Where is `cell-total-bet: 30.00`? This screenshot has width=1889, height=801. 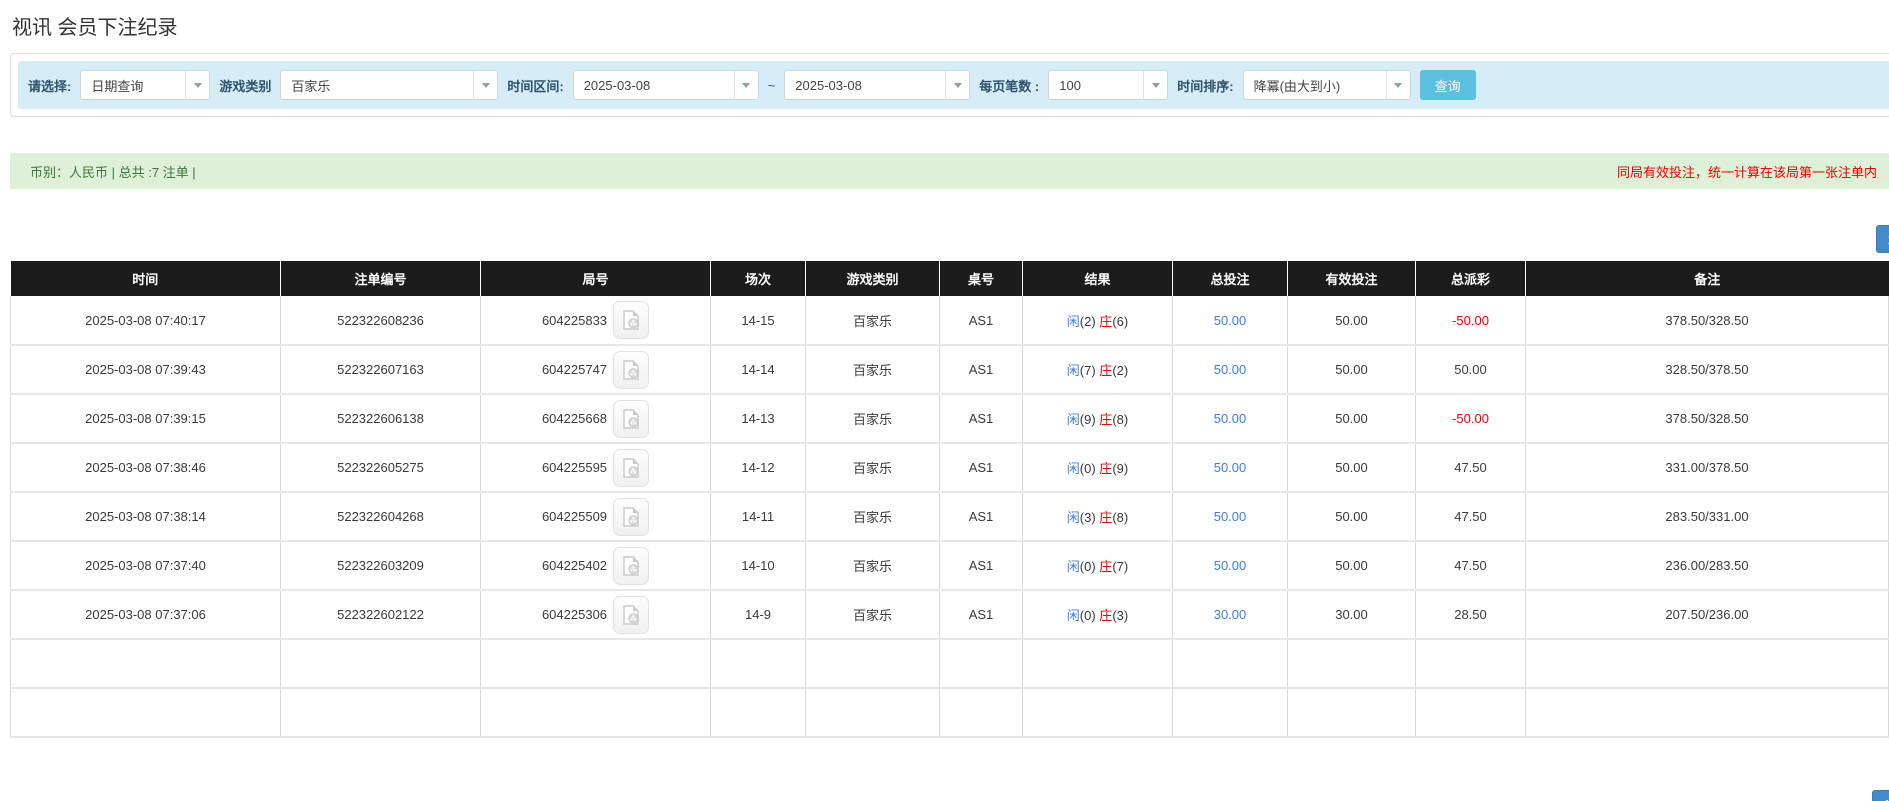
cell-total-bet: 30.00 is located at coordinates (1230, 615).